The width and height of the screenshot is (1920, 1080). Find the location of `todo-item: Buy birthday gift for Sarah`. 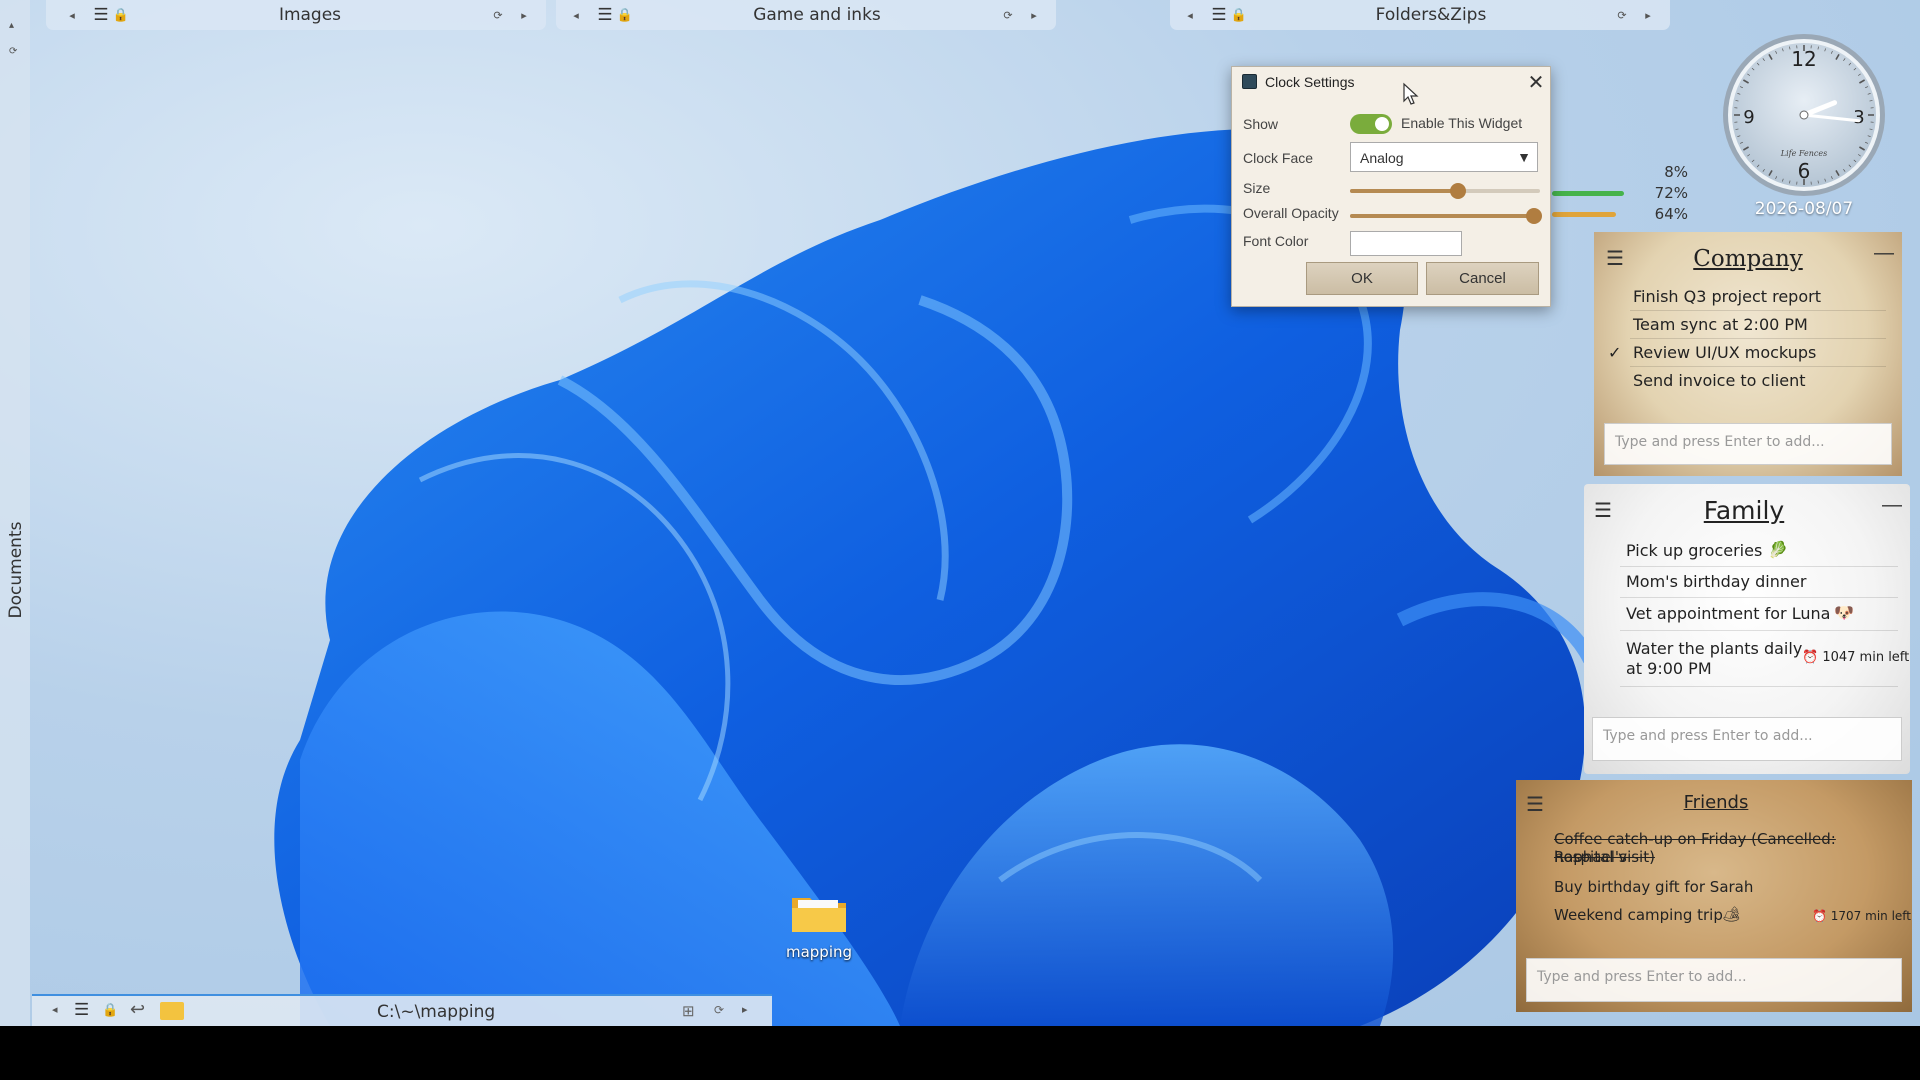

todo-item: Buy birthday gift for Sarah is located at coordinates (1653, 887).